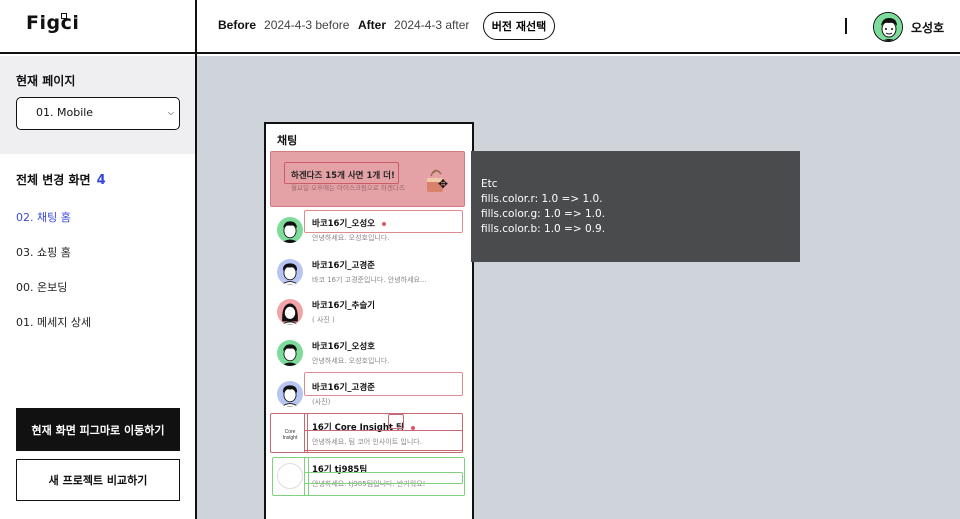 The width and height of the screenshot is (960, 519). Describe the element at coordinates (52, 23) in the screenshot. I see `app-logo: Figci` at that location.